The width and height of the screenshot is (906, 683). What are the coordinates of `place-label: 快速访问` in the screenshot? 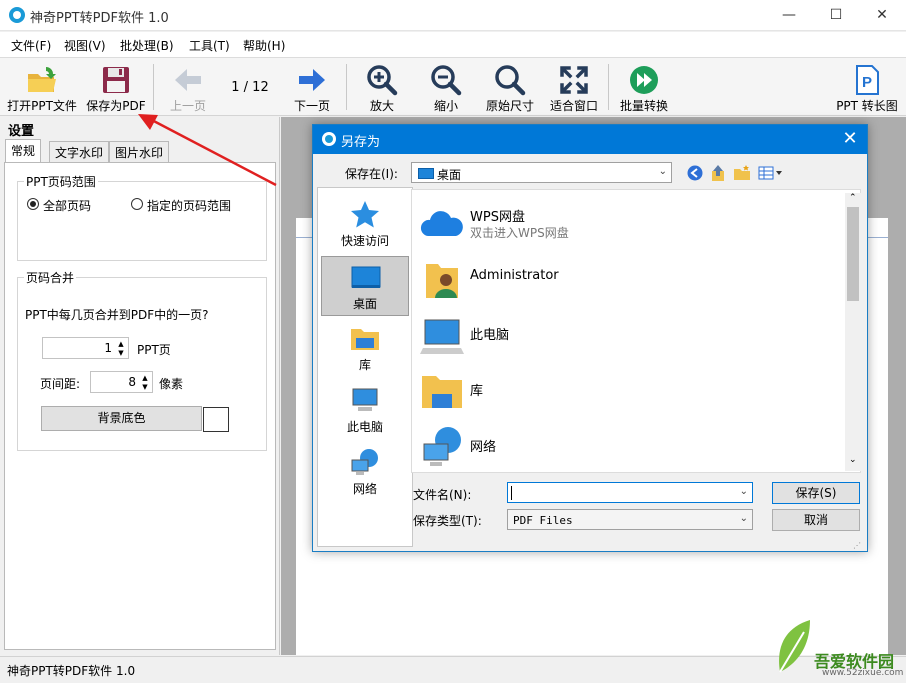 It's located at (364, 241).